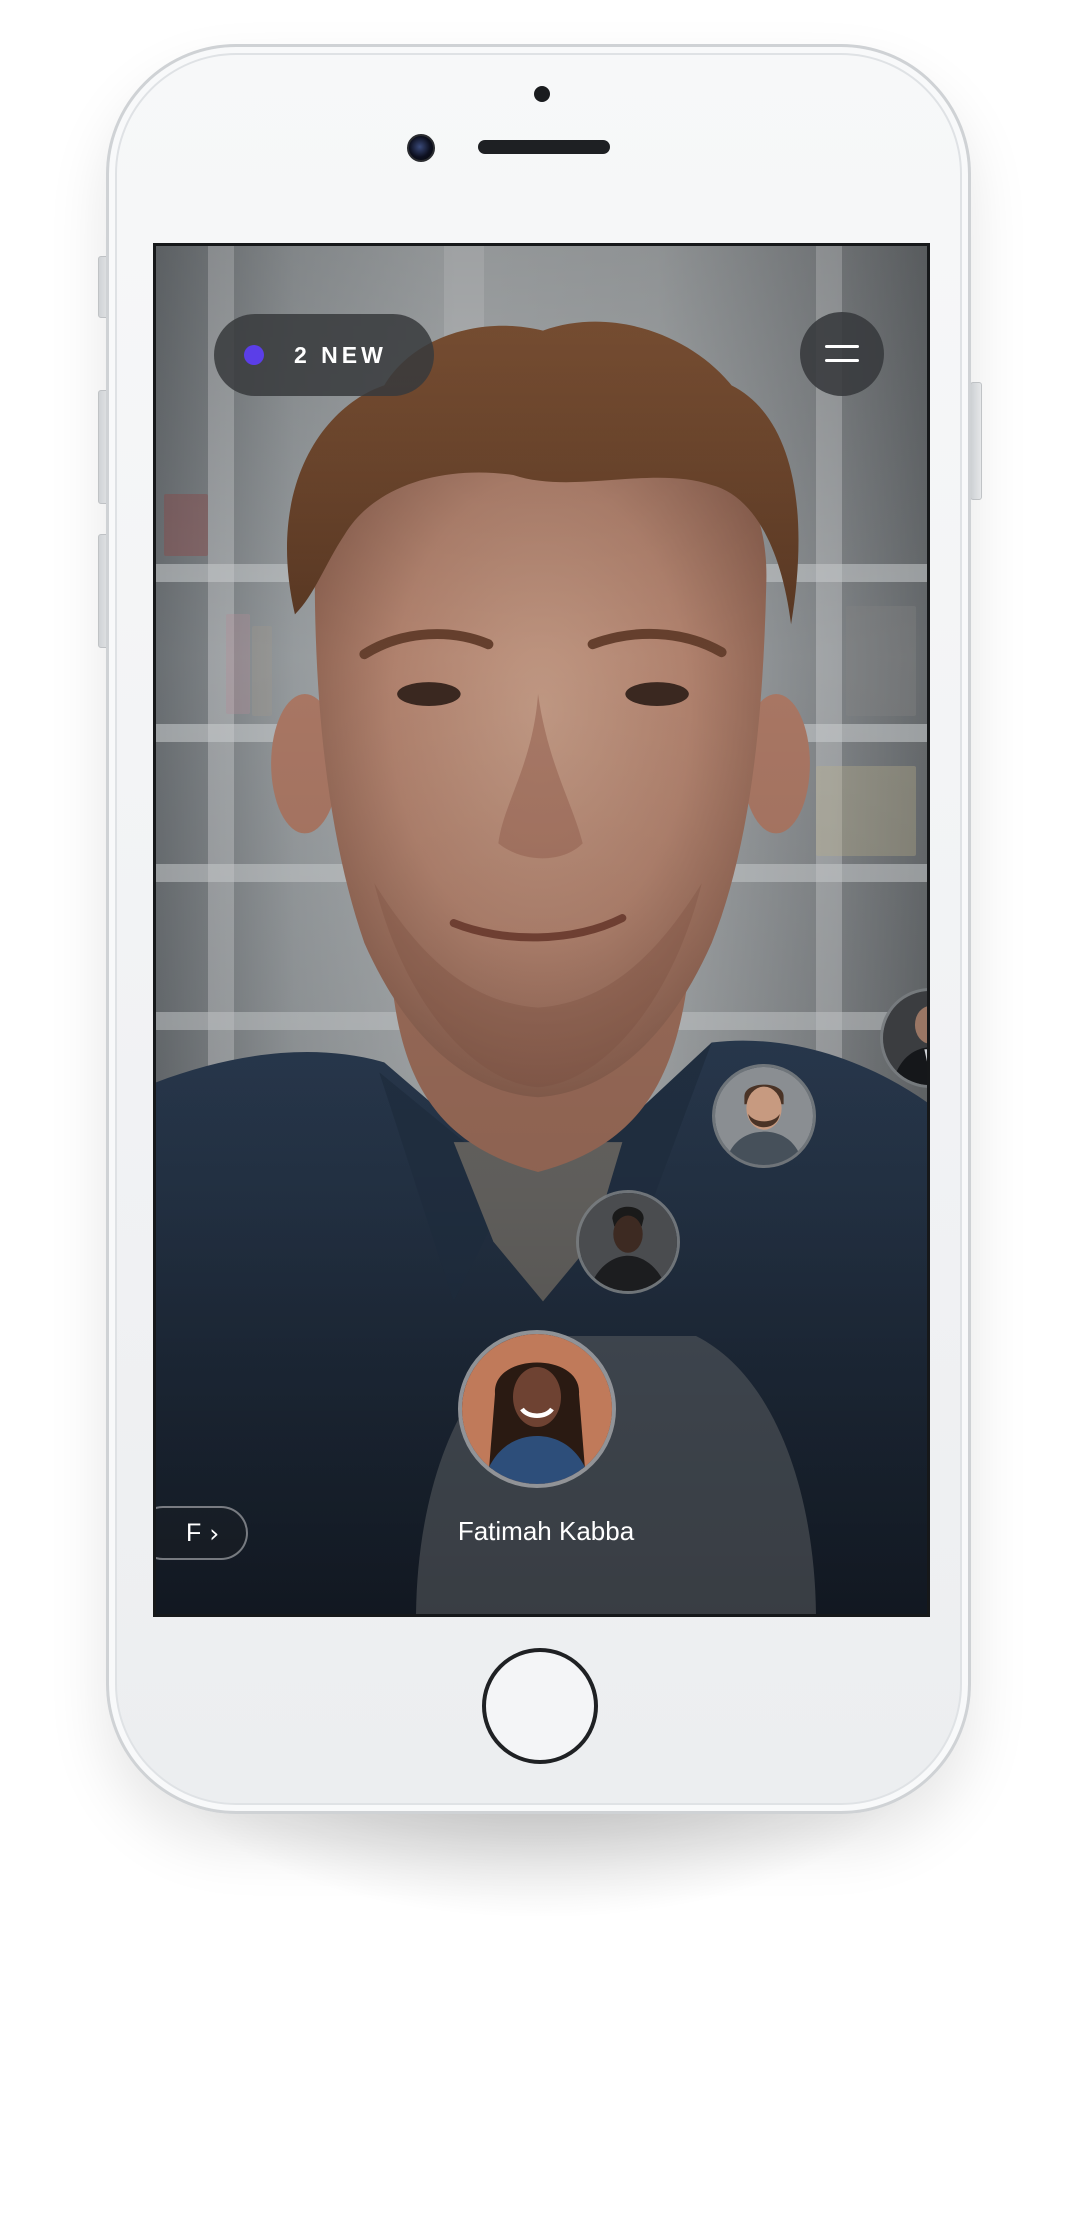  I want to click on power-button, so click(976, 441).